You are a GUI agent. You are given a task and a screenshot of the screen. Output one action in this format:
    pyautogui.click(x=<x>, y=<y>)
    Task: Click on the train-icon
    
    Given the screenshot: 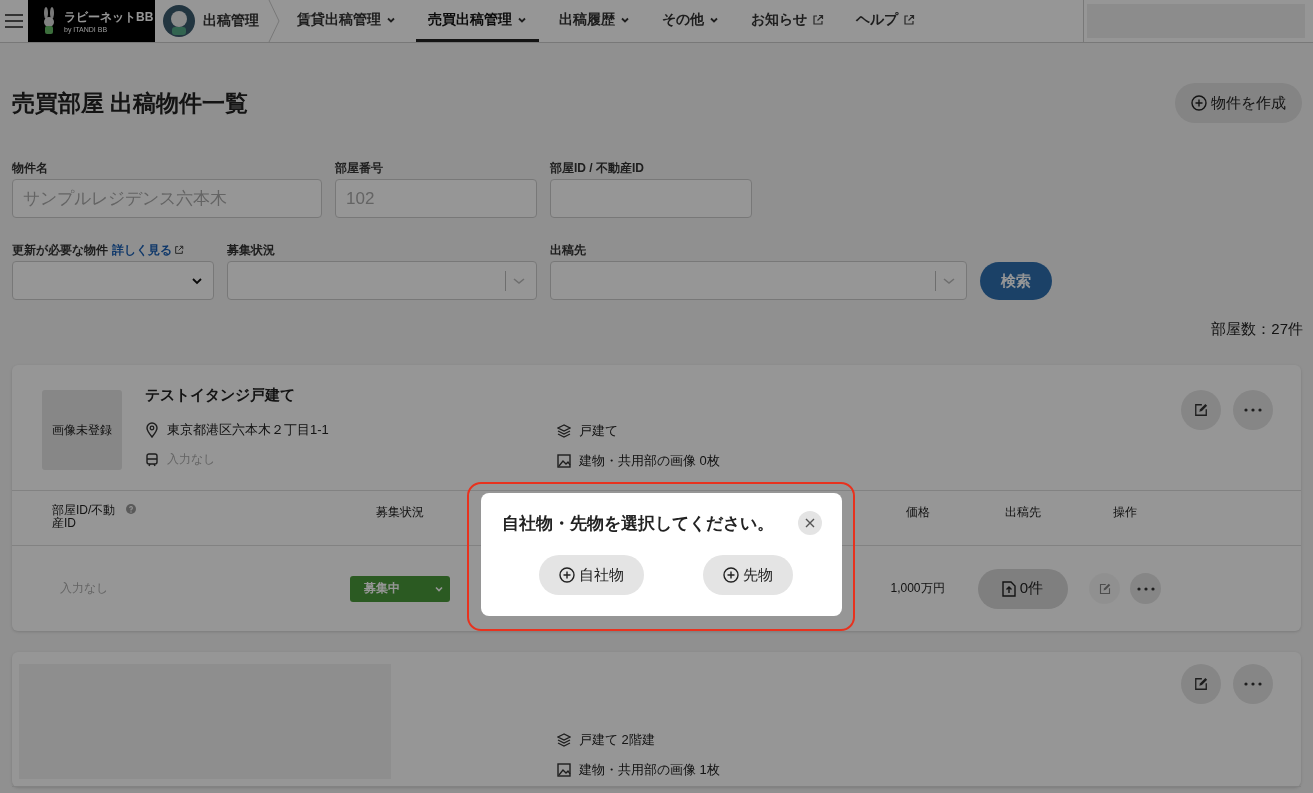 What is the action you would take?
    pyautogui.click(x=152, y=459)
    